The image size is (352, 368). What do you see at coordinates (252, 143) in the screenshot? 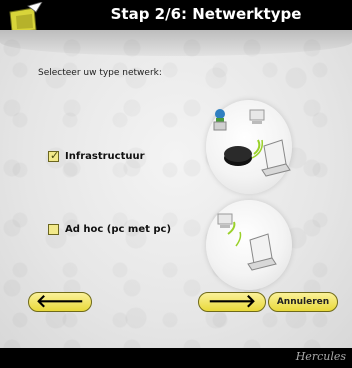
I see `router-laptop-icon` at bounding box center [252, 143].